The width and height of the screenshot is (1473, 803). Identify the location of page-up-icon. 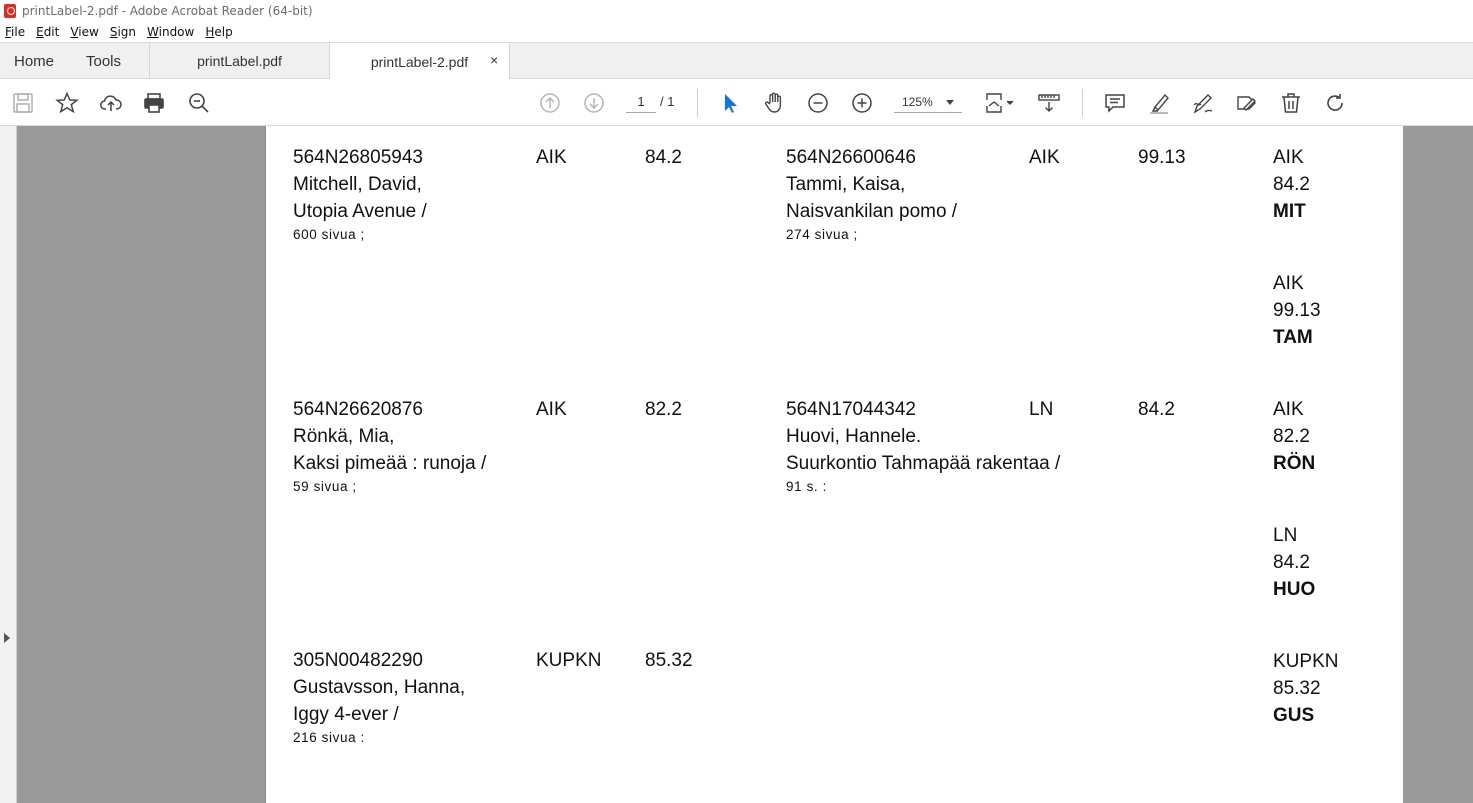
(550, 103).